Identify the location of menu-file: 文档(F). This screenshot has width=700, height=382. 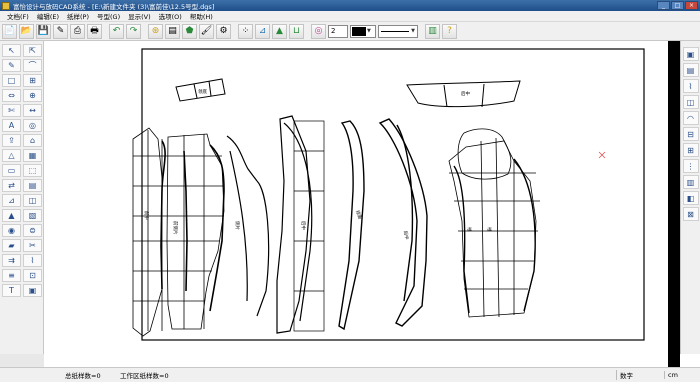
(18, 16).